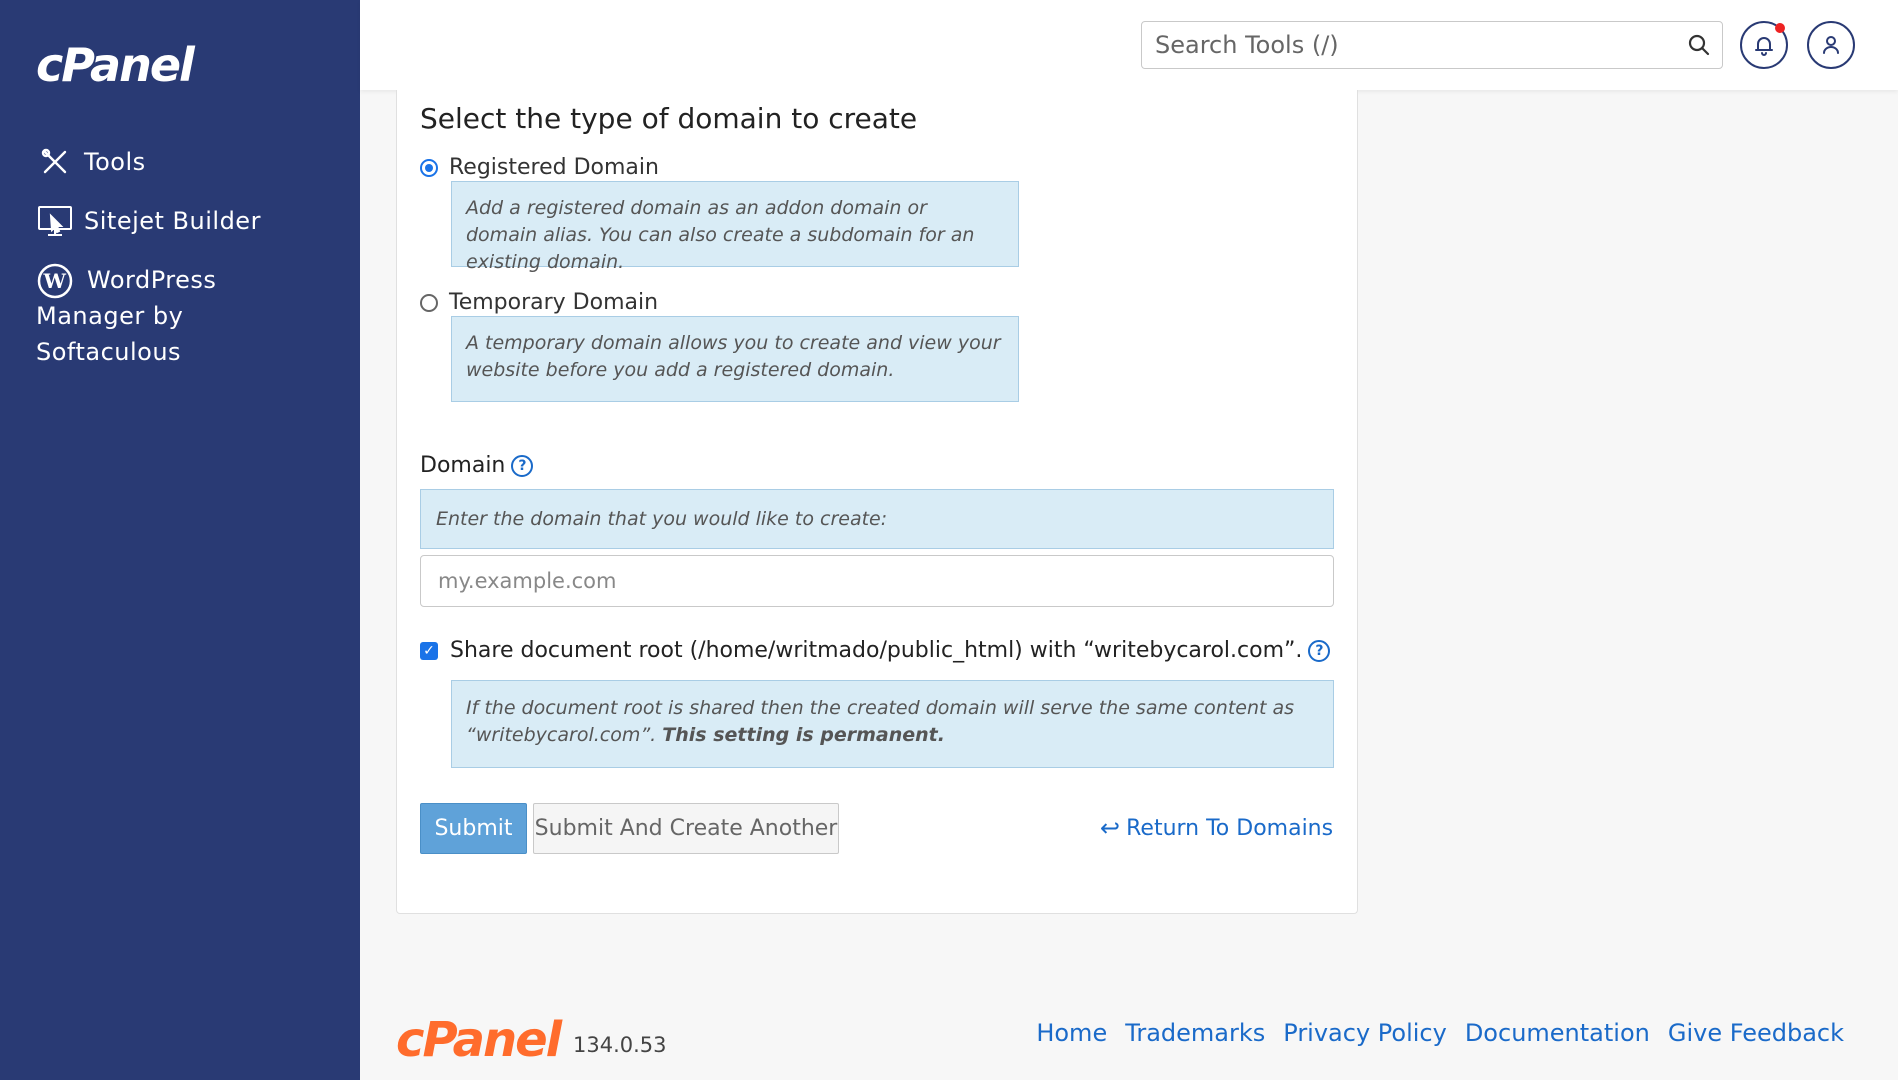 The width and height of the screenshot is (1898, 1080). What do you see at coordinates (479, 1040) in the screenshot?
I see `footer-cpanel-logo: cPanel` at bounding box center [479, 1040].